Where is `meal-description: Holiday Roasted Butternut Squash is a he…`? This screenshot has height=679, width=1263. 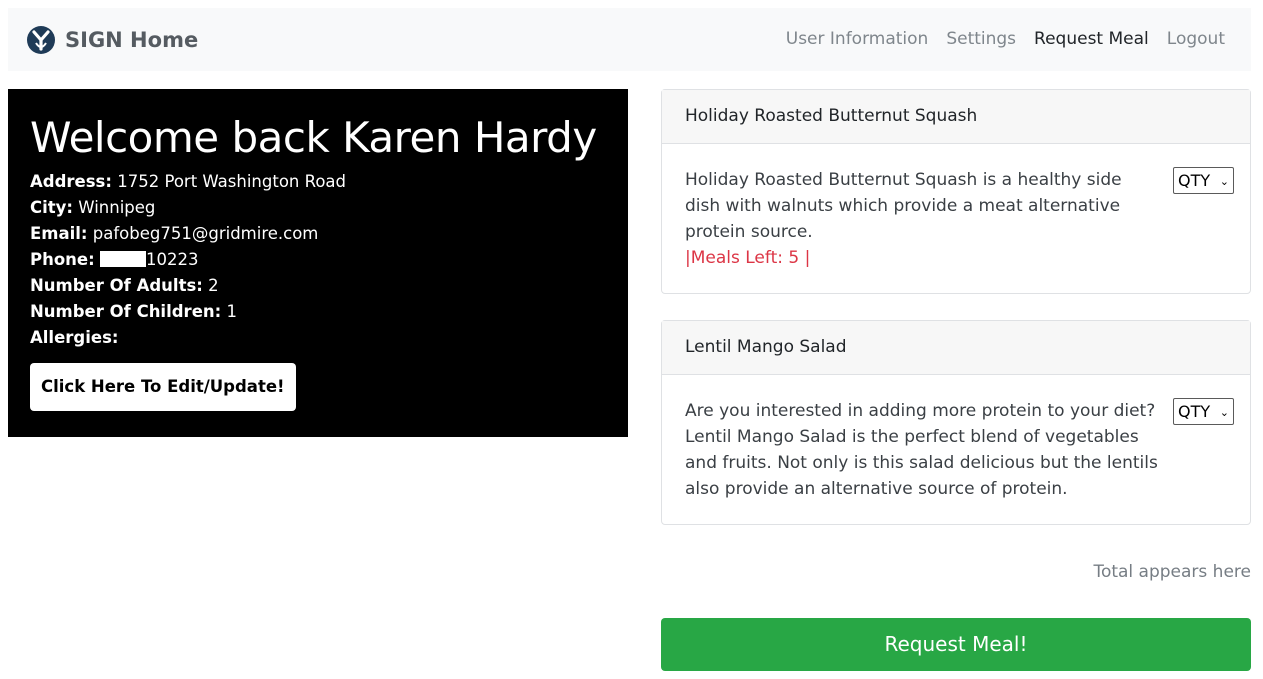 meal-description: Holiday Roasted Butternut Squash is a he… is located at coordinates (903, 206).